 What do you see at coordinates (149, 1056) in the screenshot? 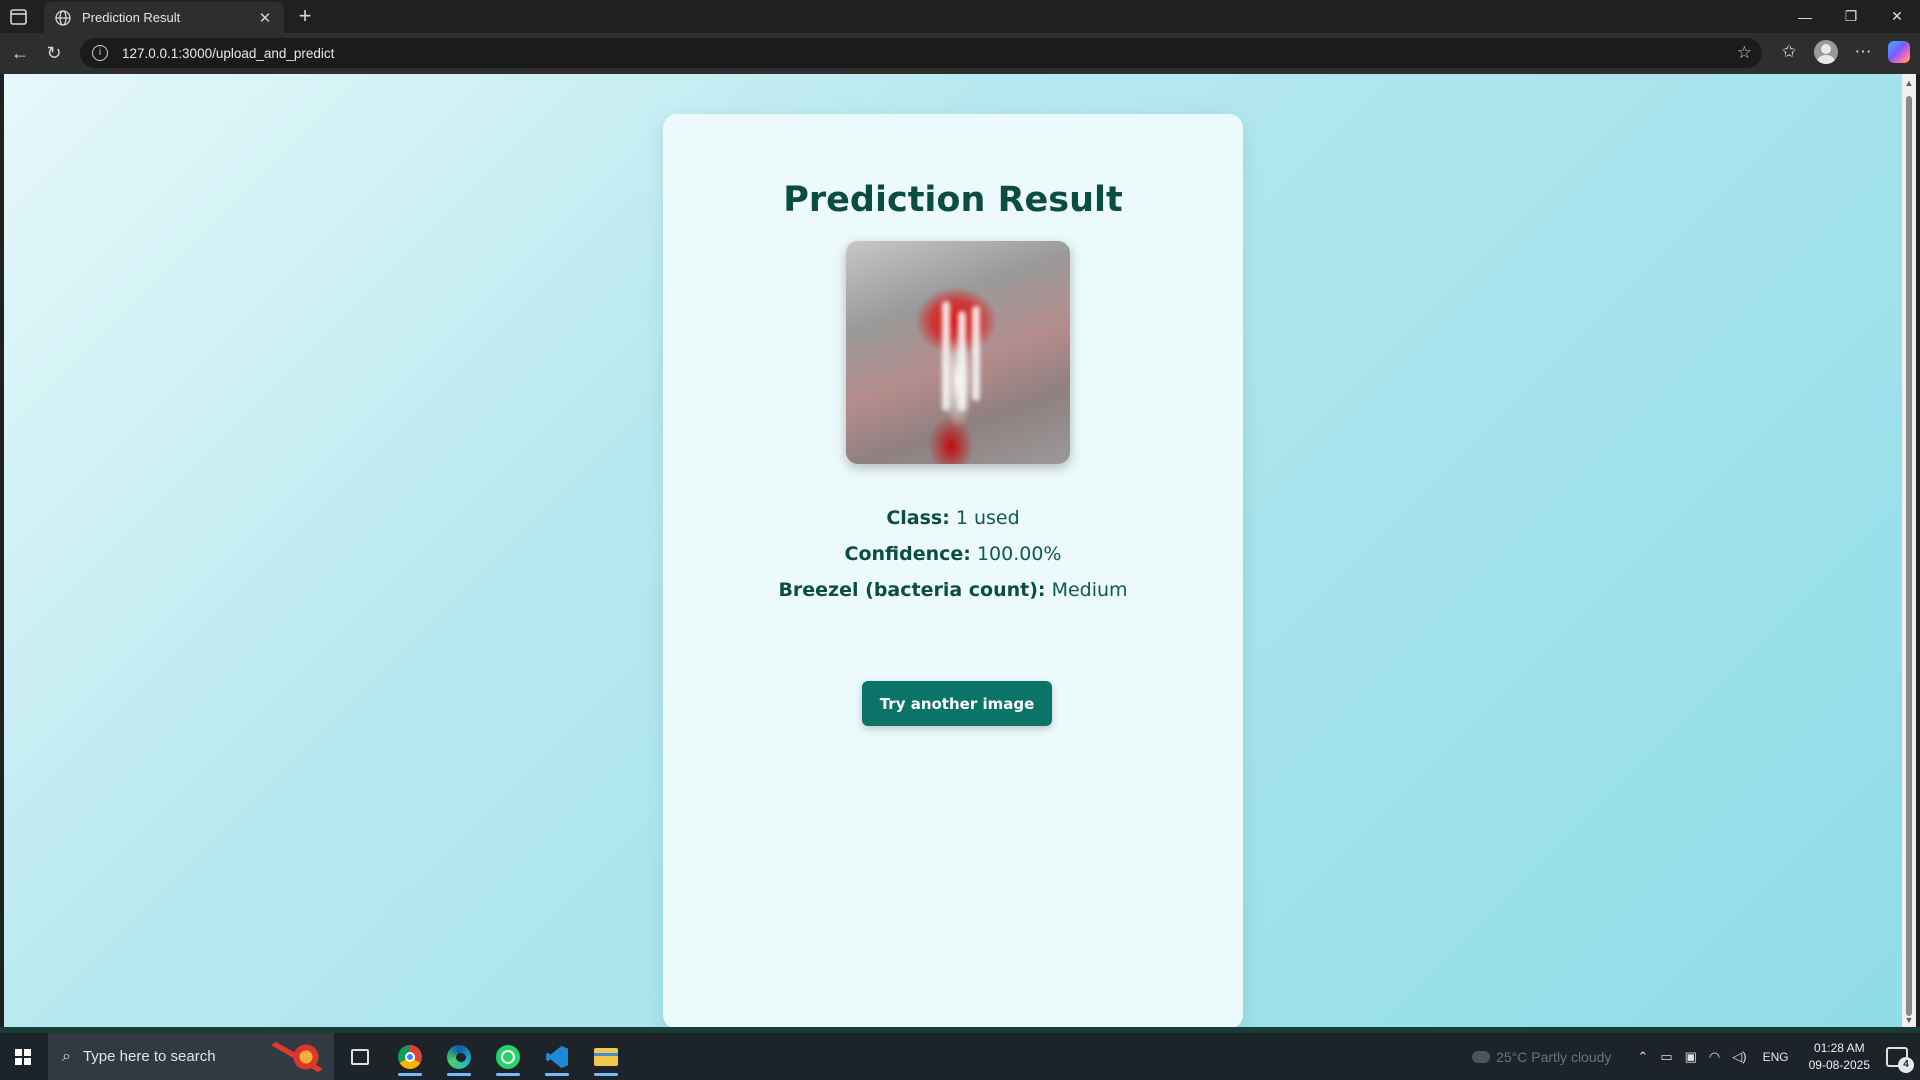
I see `search-placeholder: Type here to search` at bounding box center [149, 1056].